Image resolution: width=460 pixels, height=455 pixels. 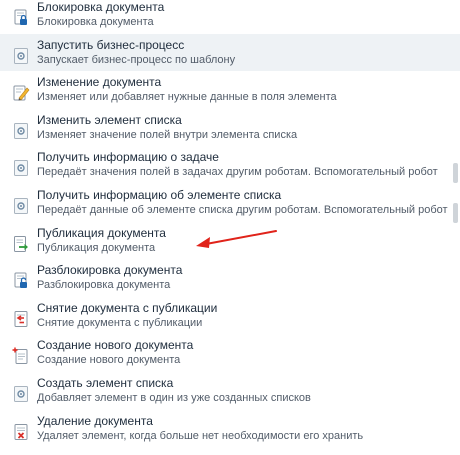 What do you see at coordinates (21, 356) in the screenshot?
I see `document-new-icon` at bounding box center [21, 356].